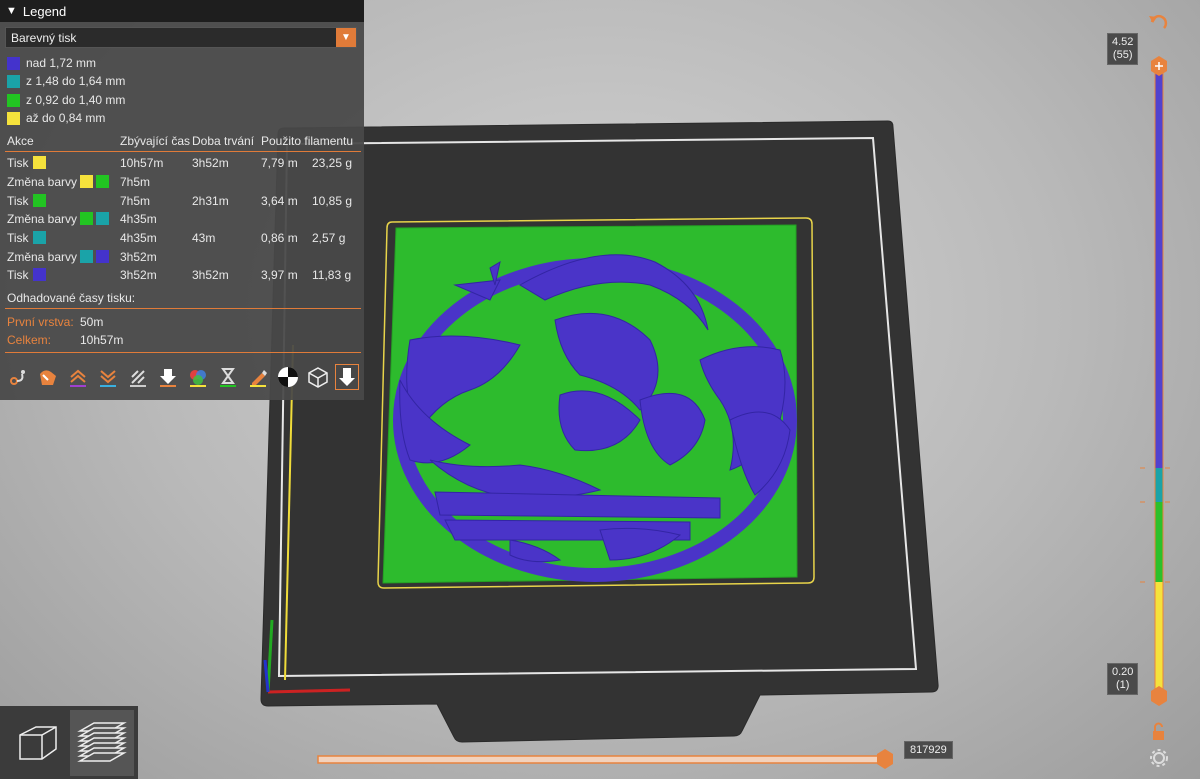 This screenshot has width=1200, height=779. Describe the element at coordinates (92, 322) in the screenshot. I see `first-layer-value: 50m` at that location.